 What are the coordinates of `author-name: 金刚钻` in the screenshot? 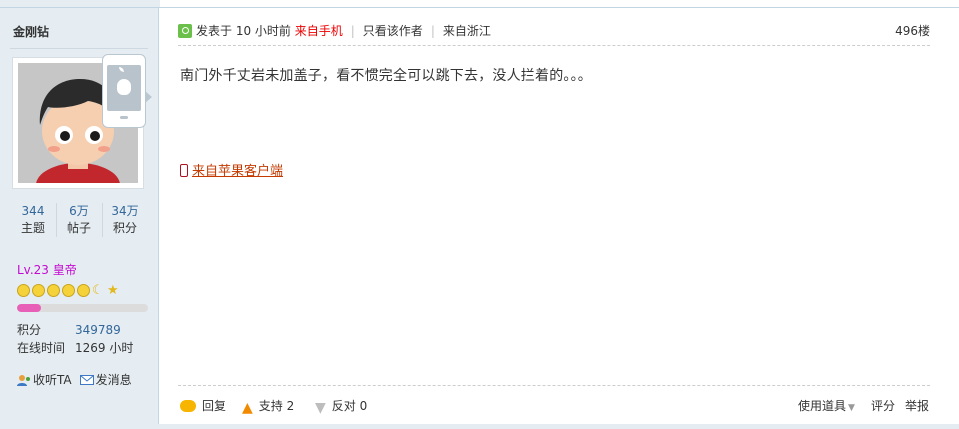 It's located at (31, 31).